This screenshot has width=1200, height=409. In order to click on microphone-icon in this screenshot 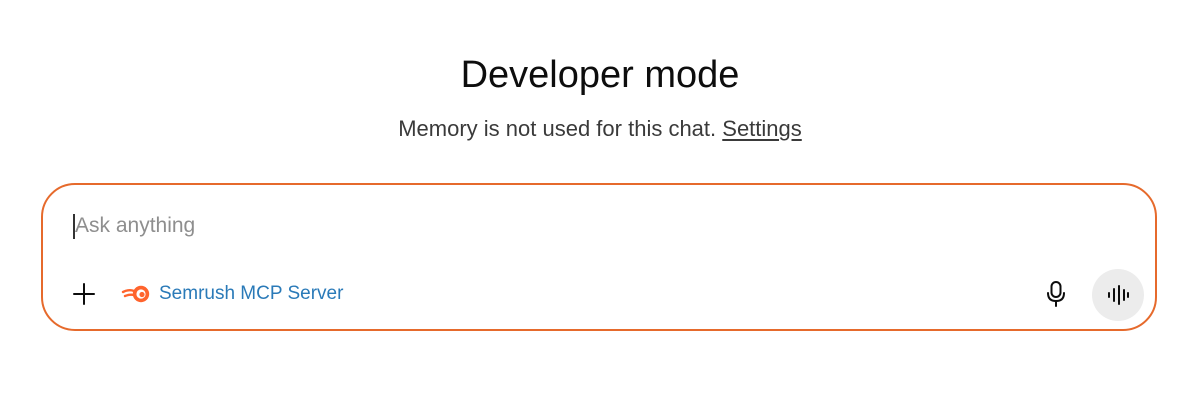, I will do `click(1056, 294)`.